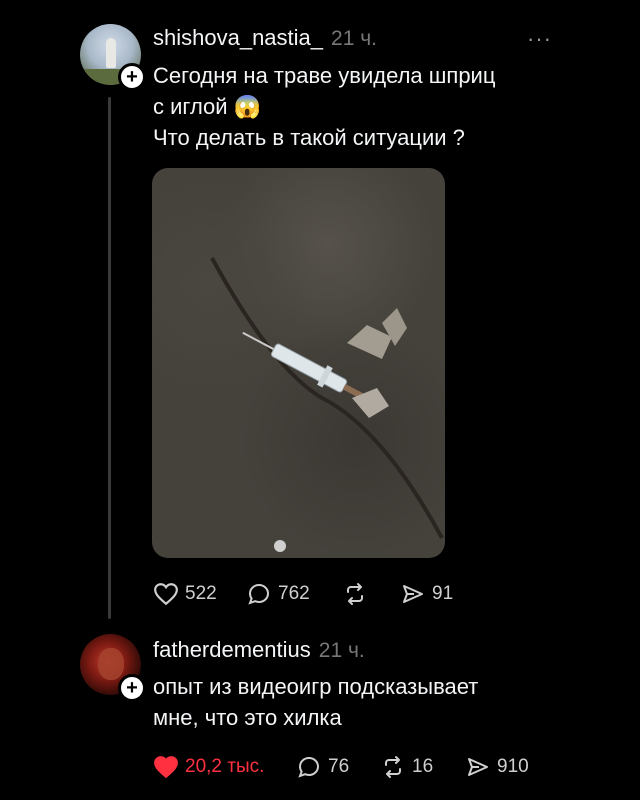 The width and height of the screenshot is (640, 800). I want to click on thread-line, so click(109, 358).